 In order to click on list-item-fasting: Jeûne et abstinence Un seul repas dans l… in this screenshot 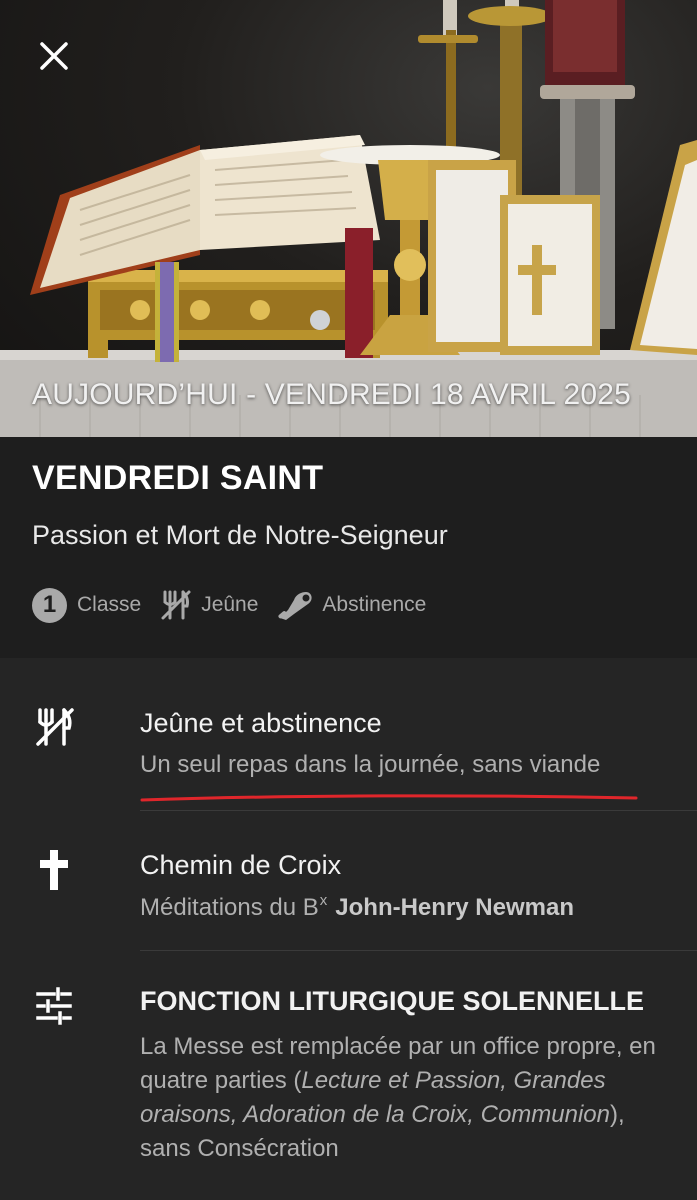, I will do `click(348, 734)`.